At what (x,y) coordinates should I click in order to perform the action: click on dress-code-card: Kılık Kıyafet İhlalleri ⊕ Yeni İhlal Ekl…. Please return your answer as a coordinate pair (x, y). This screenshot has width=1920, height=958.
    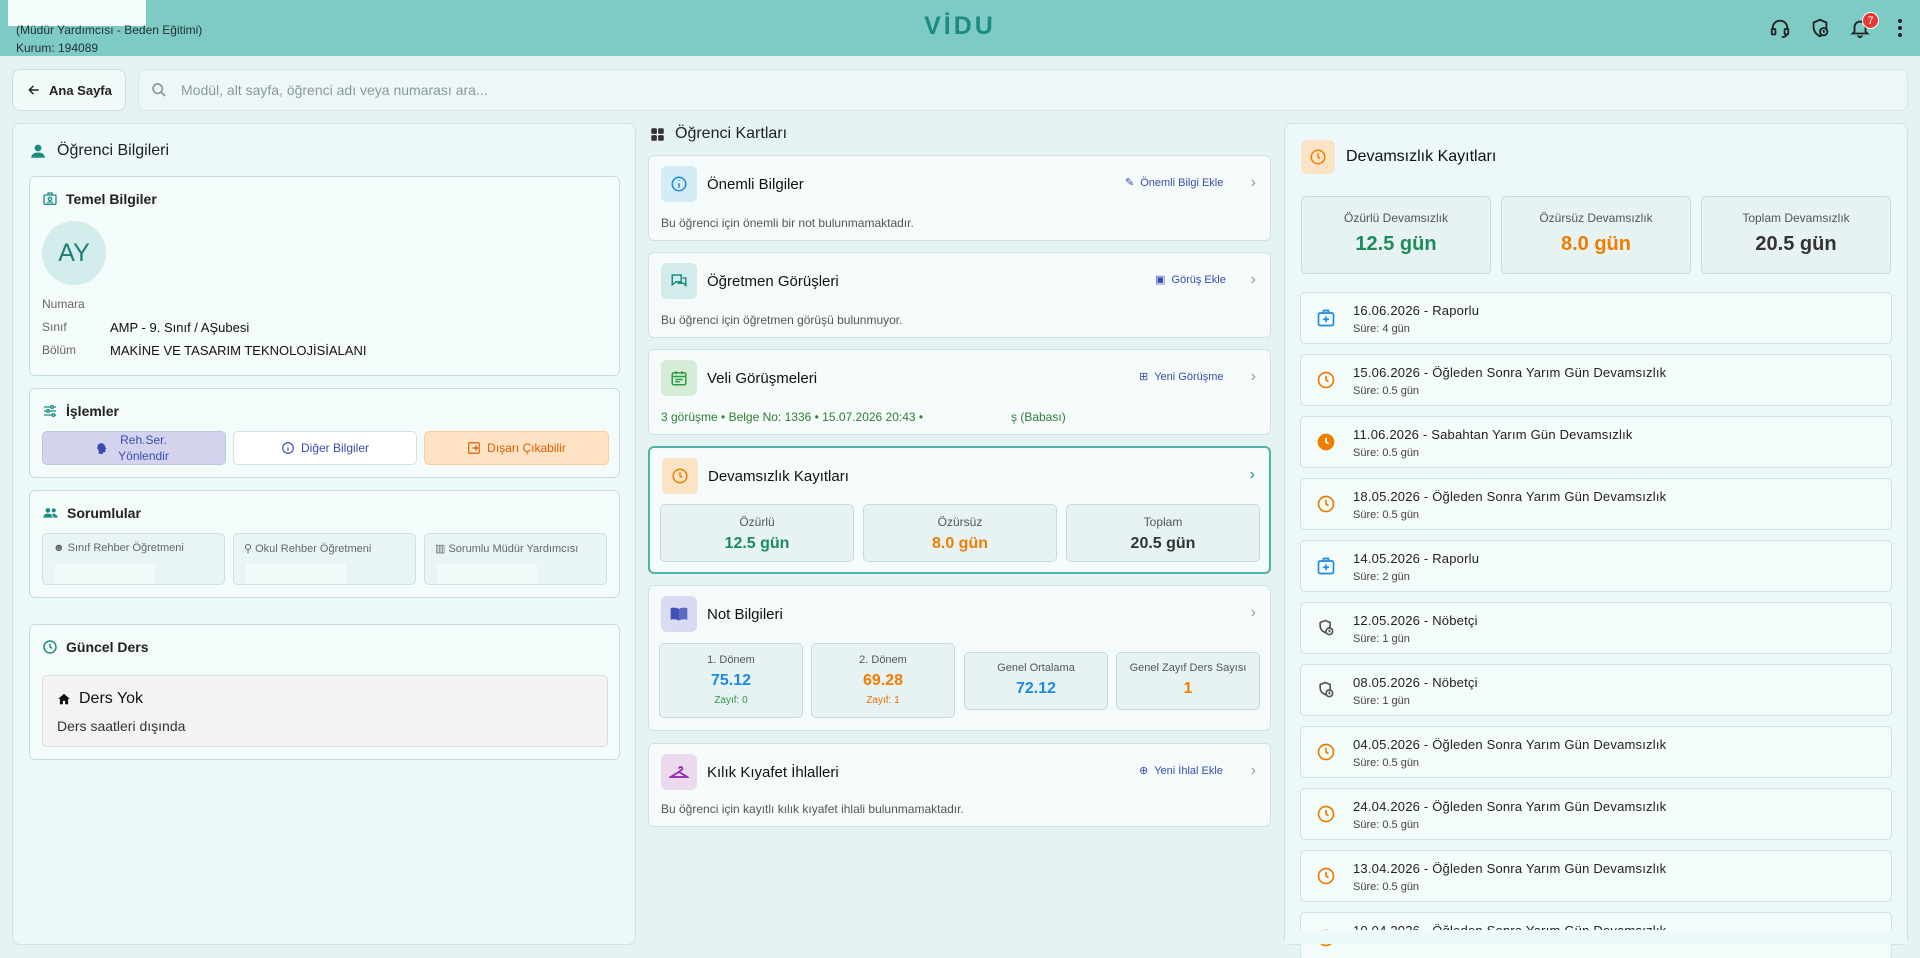
    Looking at the image, I should click on (959, 785).